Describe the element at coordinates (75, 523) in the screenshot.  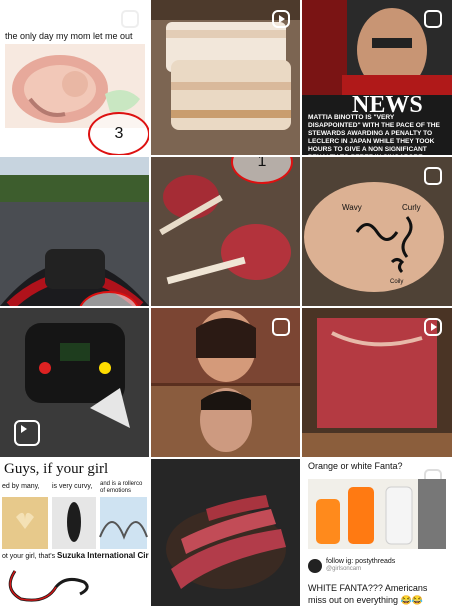
I see `meme-pictures` at that location.